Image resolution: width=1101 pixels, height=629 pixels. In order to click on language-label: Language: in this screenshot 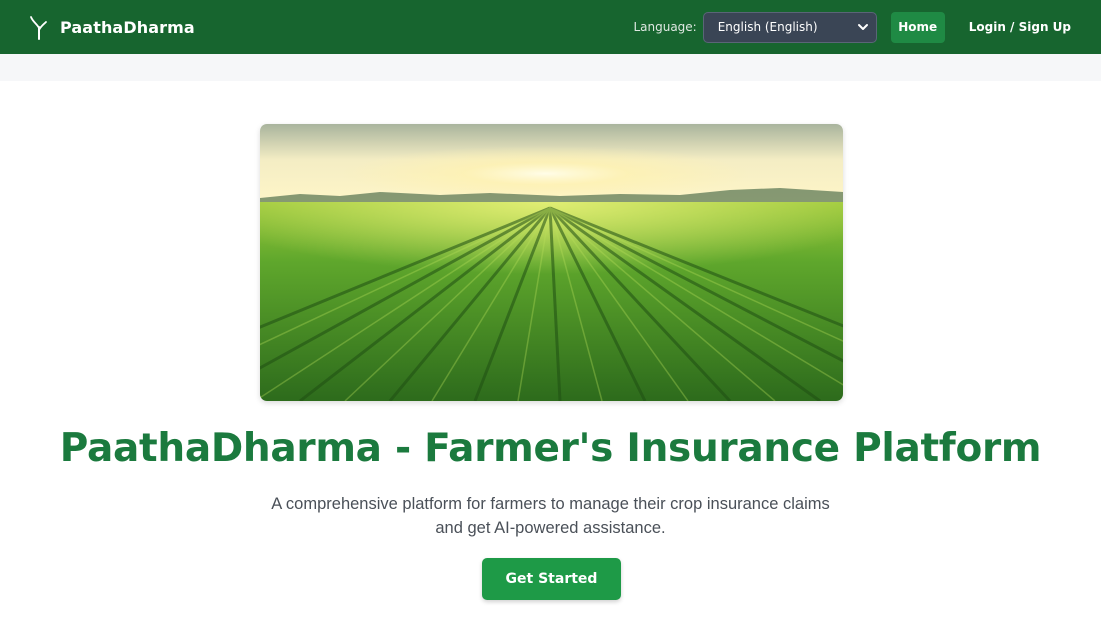, I will do `click(665, 27)`.